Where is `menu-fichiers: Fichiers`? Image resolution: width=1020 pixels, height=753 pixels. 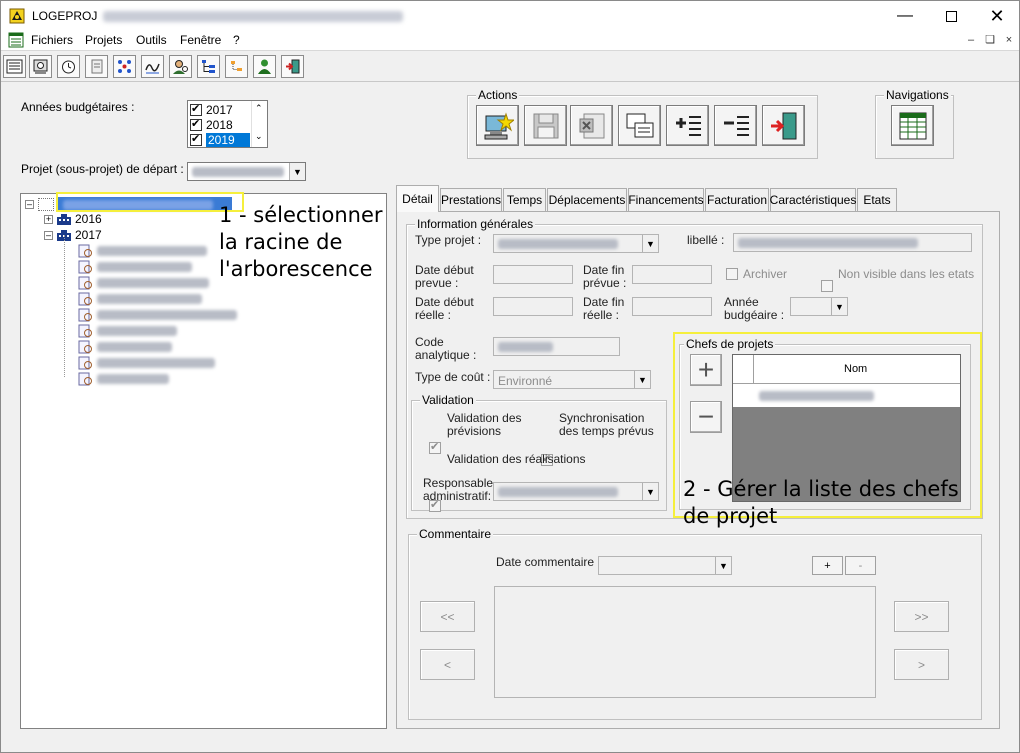
menu-fichiers: Fichiers is located at coordinates (52, 40).